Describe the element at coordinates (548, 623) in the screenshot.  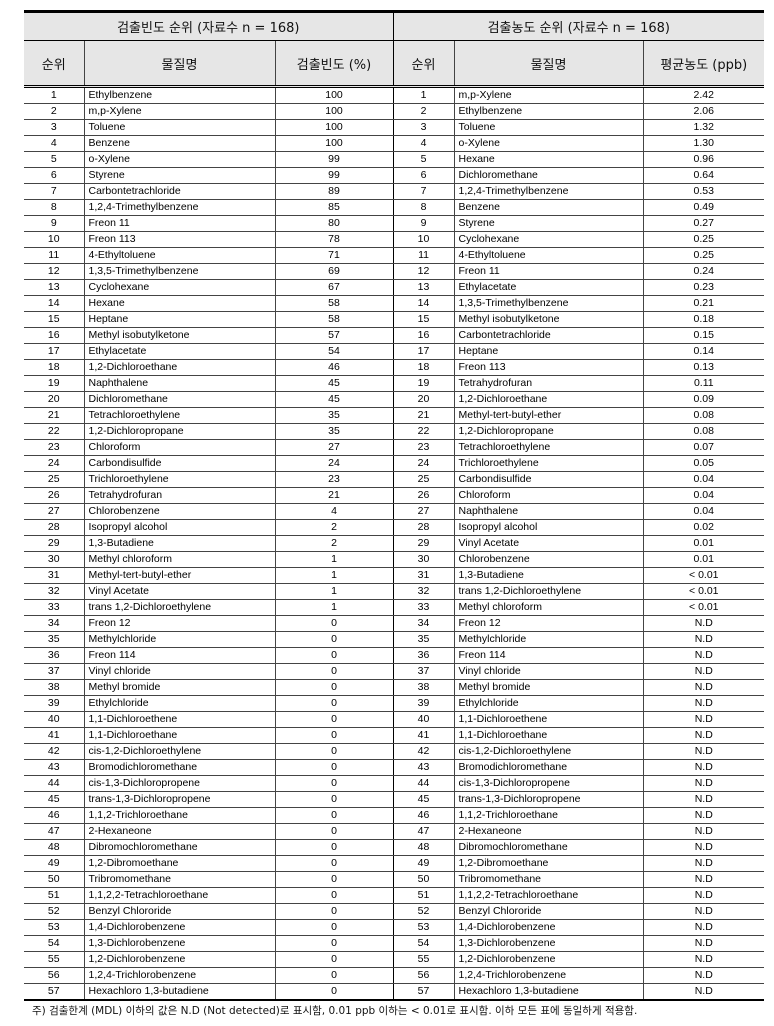
I see `cell-substance-2: Freon 12` at that location.